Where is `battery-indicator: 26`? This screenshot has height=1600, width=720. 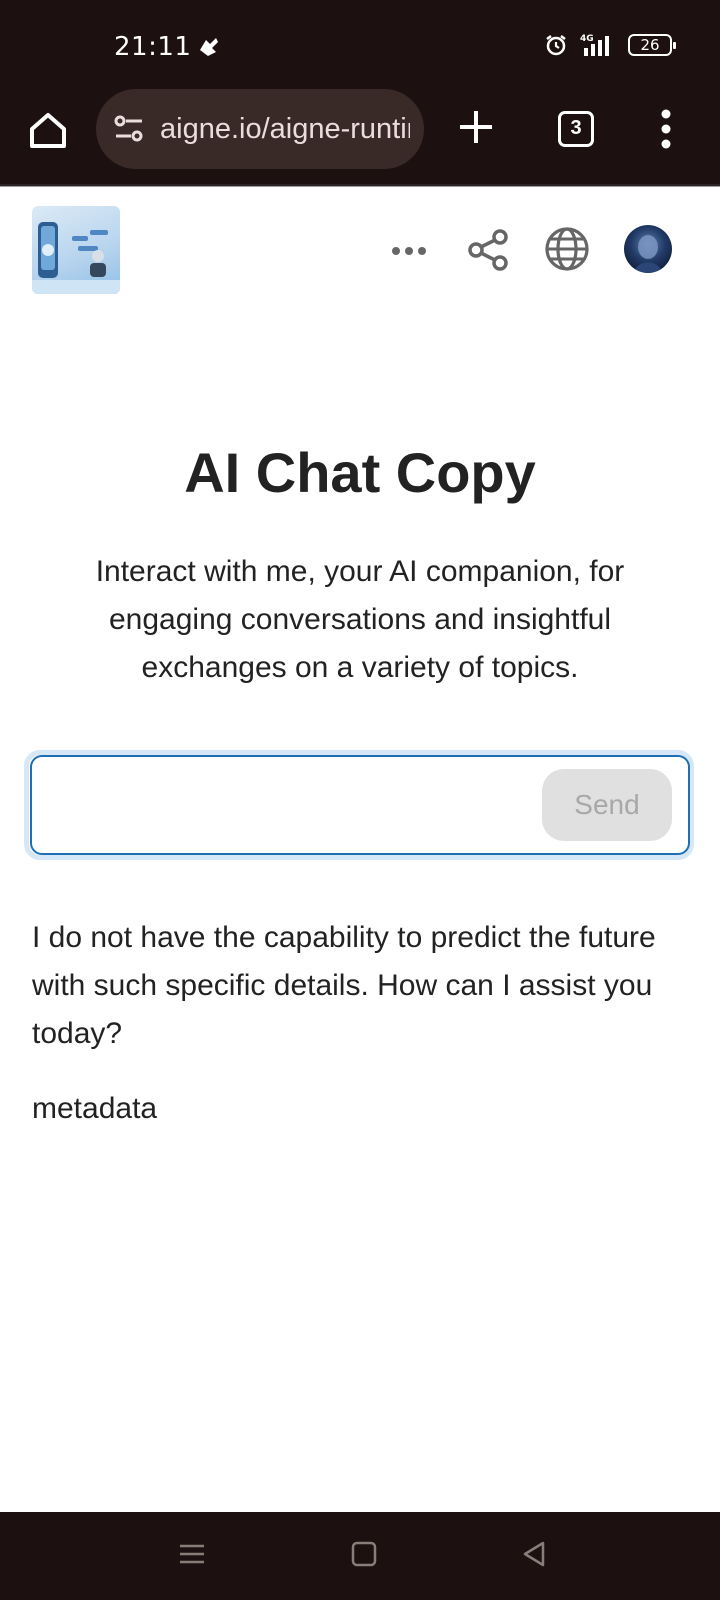
battery-indicator: 26 is located at coordinates (652, 45).